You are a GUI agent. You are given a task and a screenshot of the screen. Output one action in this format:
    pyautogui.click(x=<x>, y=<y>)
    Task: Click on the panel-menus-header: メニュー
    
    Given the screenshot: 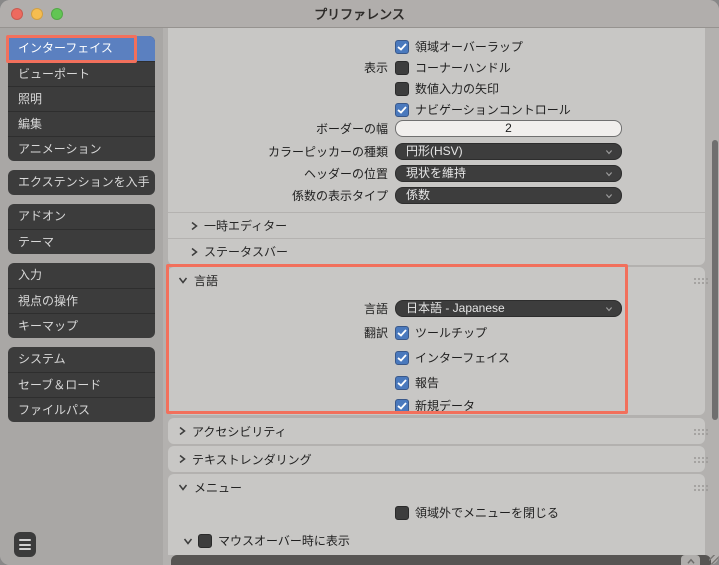 What is the action you would take?
    pyautogui.click(x=436, y=487)
    